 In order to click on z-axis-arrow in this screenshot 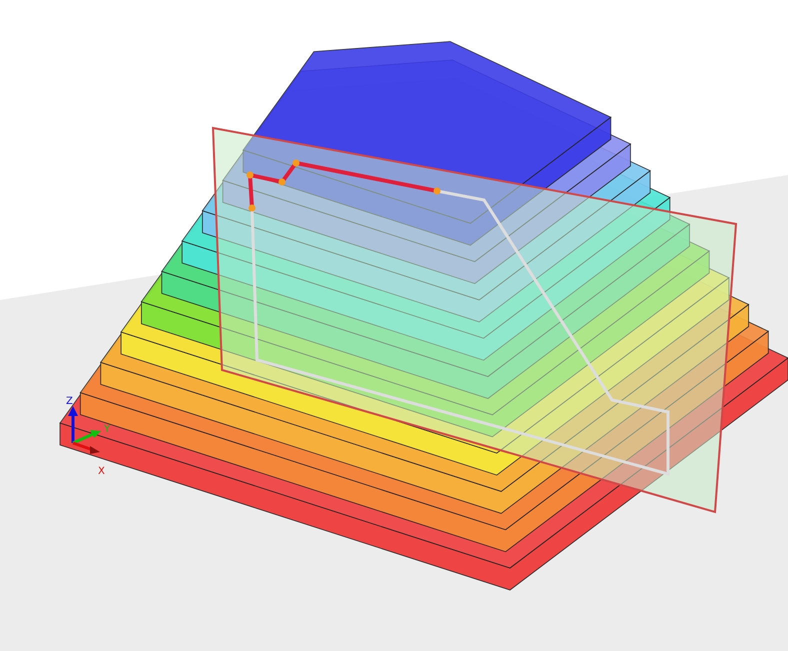, I will do `click(73, 424)`.